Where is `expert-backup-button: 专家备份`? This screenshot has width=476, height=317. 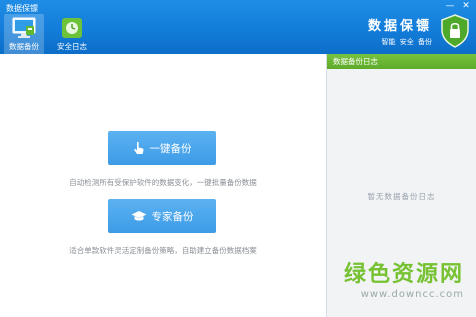 expert-backup-button: 专家备份 is located at coordinates (162, 216).